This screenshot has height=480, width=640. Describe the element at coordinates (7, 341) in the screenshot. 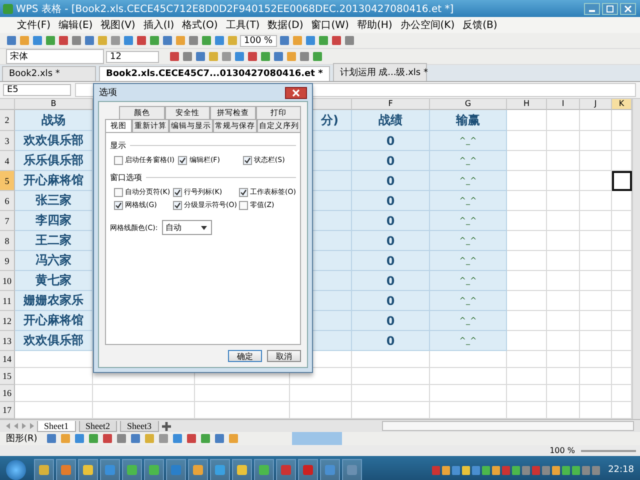

I see `row-header: 13` at that location.